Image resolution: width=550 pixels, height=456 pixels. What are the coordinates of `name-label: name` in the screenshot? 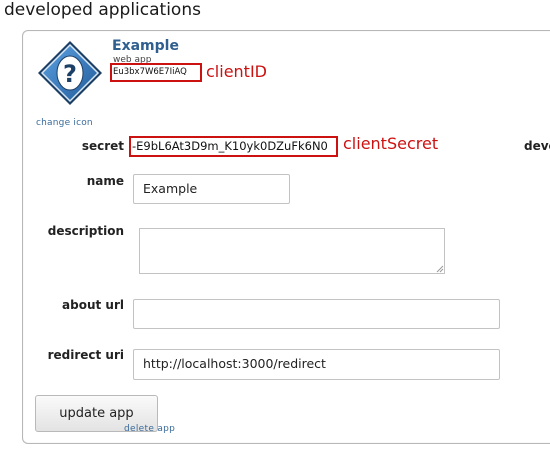 It's located at (105, 181).